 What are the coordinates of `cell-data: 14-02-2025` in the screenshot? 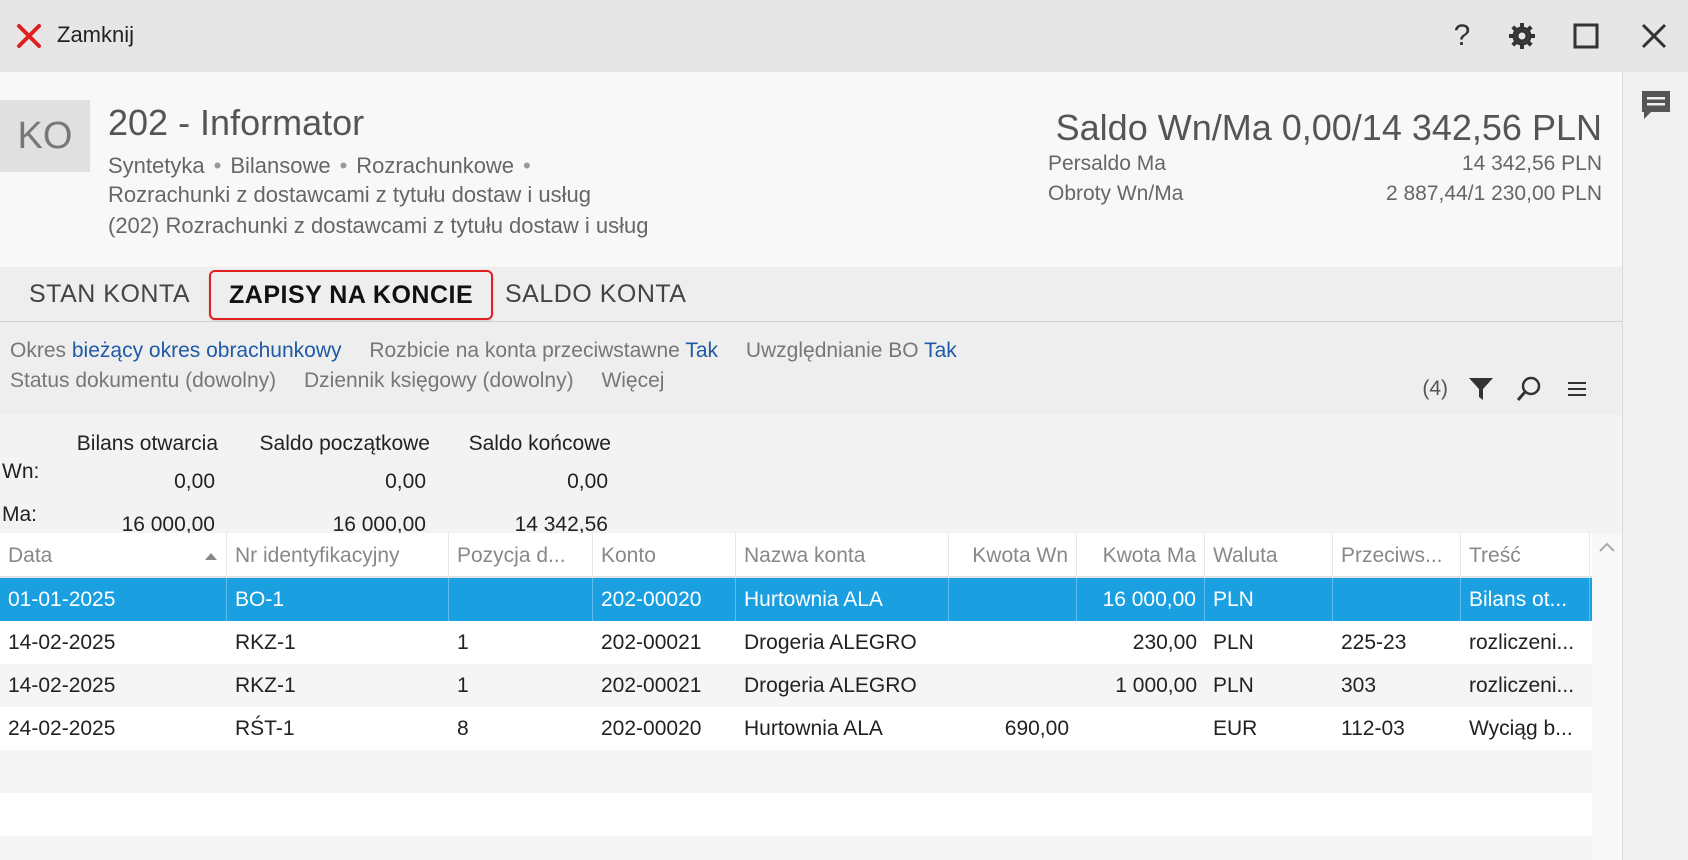 It's located at (62, 685).